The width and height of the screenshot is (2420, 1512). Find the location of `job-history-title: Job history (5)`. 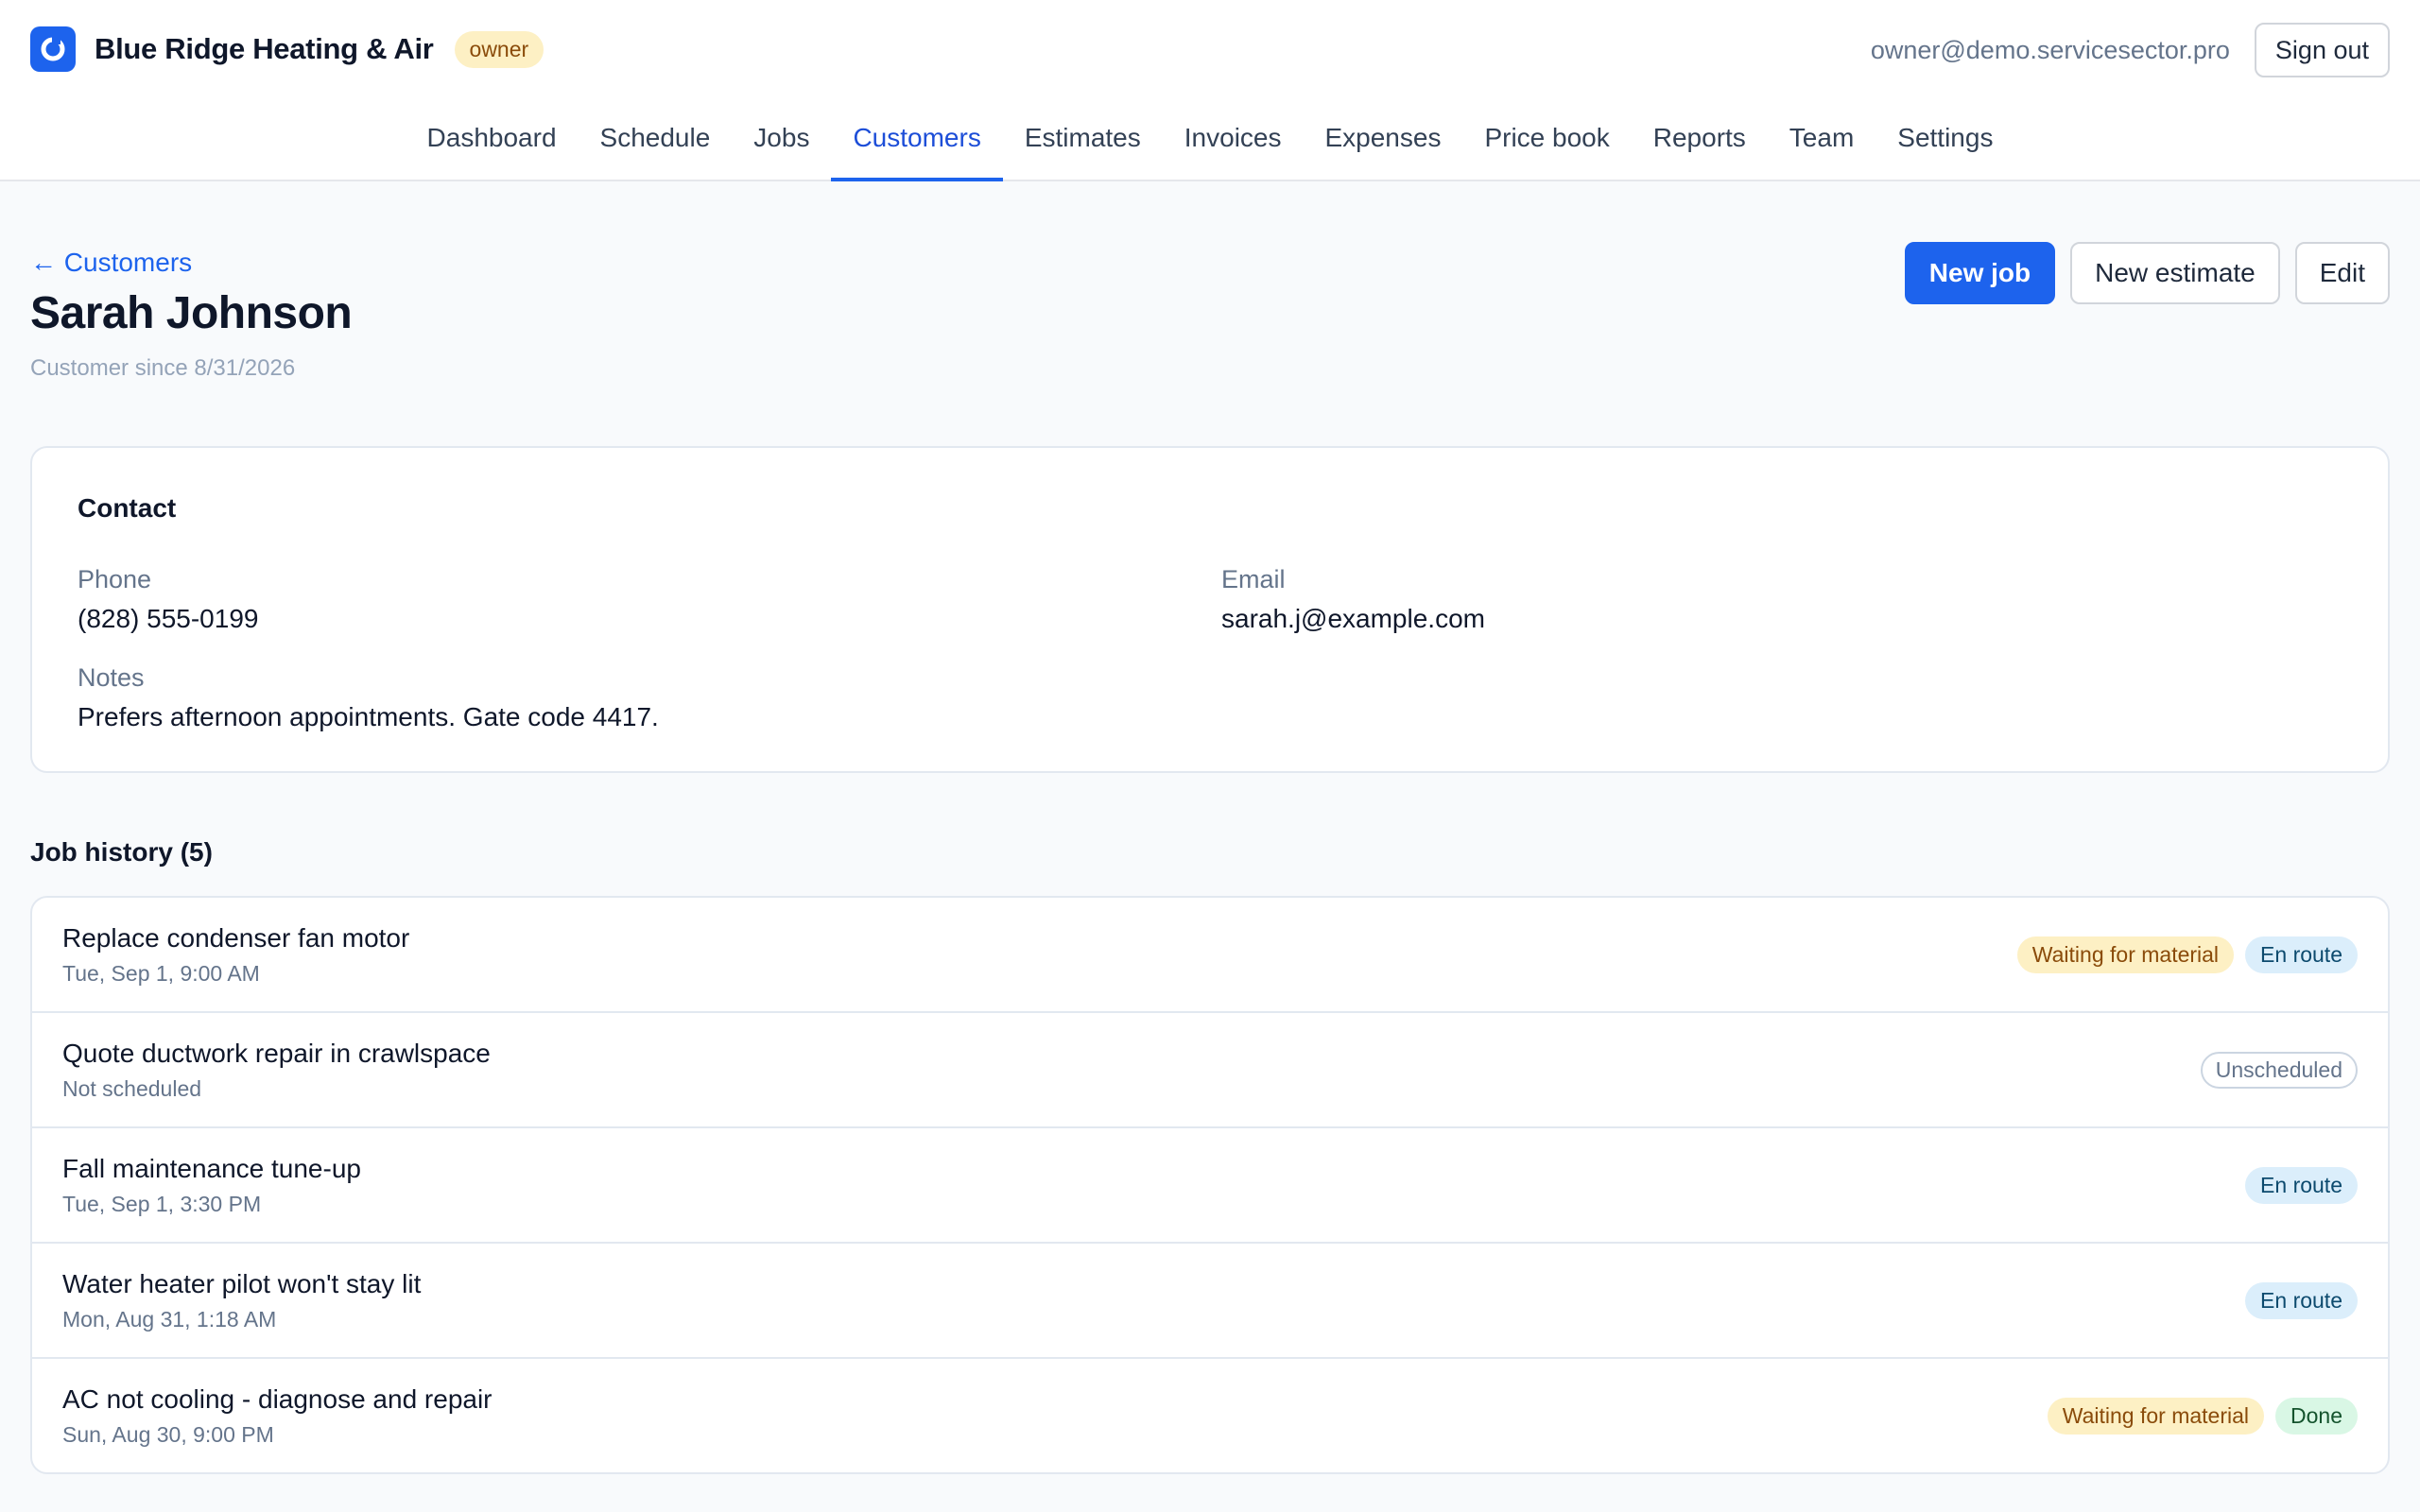

job-history-title: Job history (5) is located at coordinates (122, 852).